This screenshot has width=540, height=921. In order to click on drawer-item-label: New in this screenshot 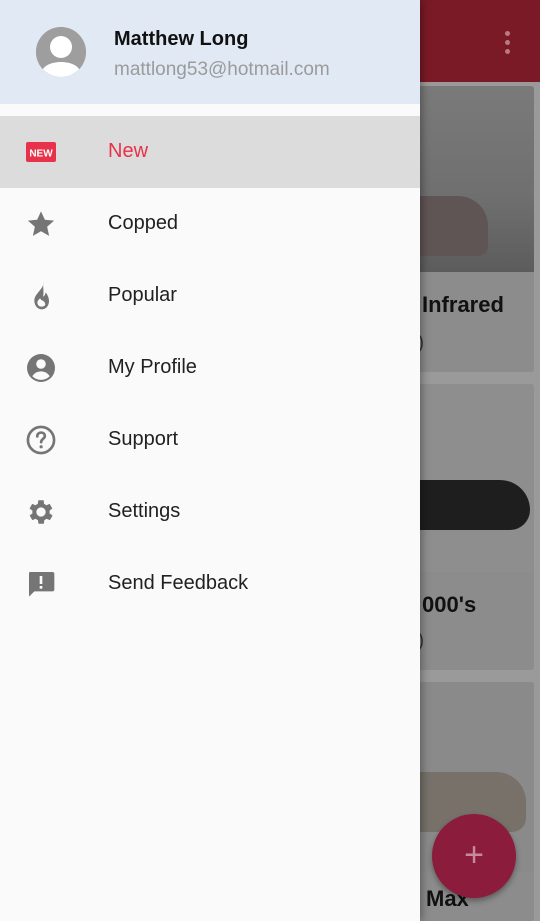, I will do `click(128, 151)`.